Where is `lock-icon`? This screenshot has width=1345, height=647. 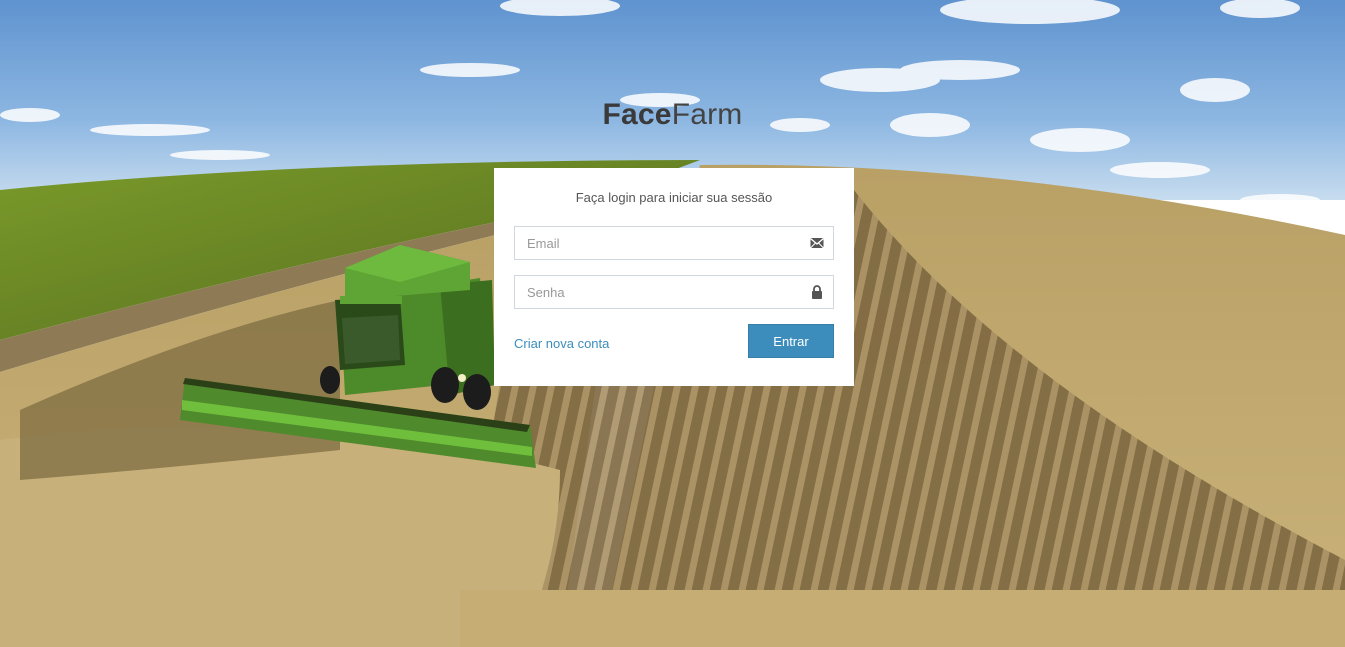 lock-icon is located at coordinates (817, 292).